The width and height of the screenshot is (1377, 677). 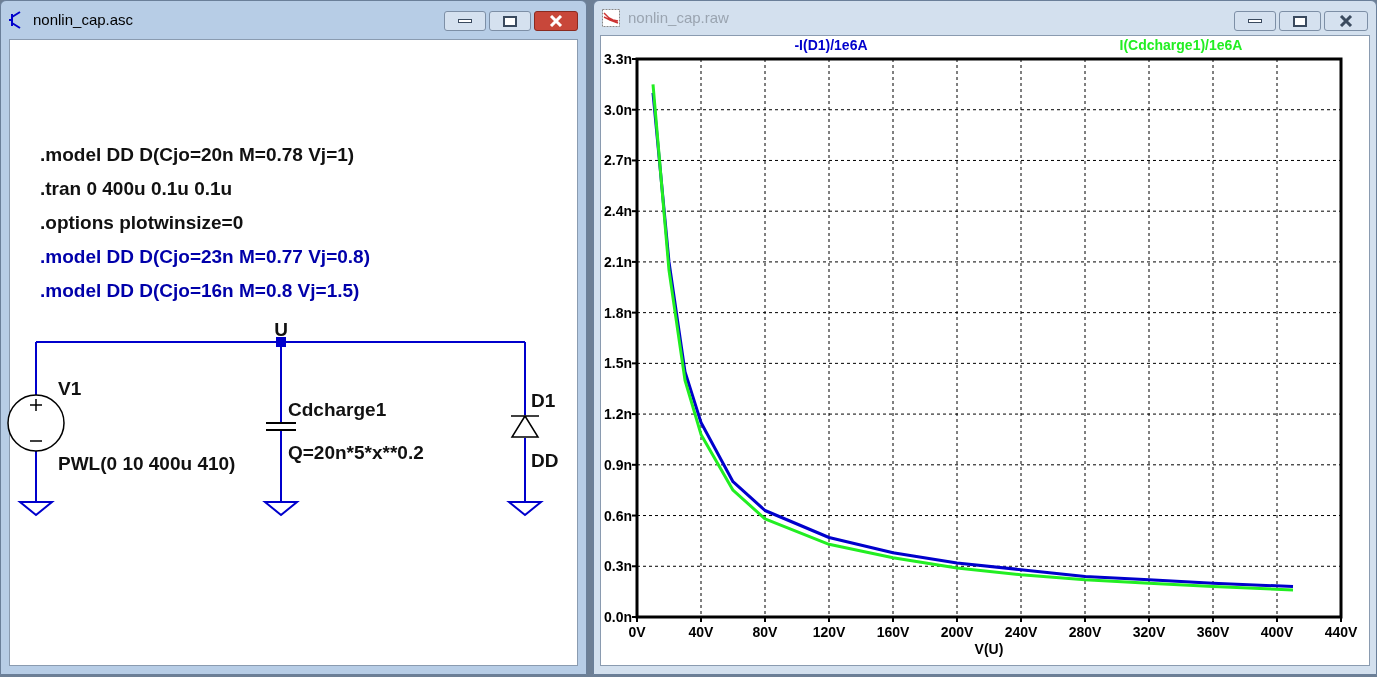 What do you see at coordinates (543, 400) in the screenshot?
I see `component-name: D1` at bounding box center [543, 400].